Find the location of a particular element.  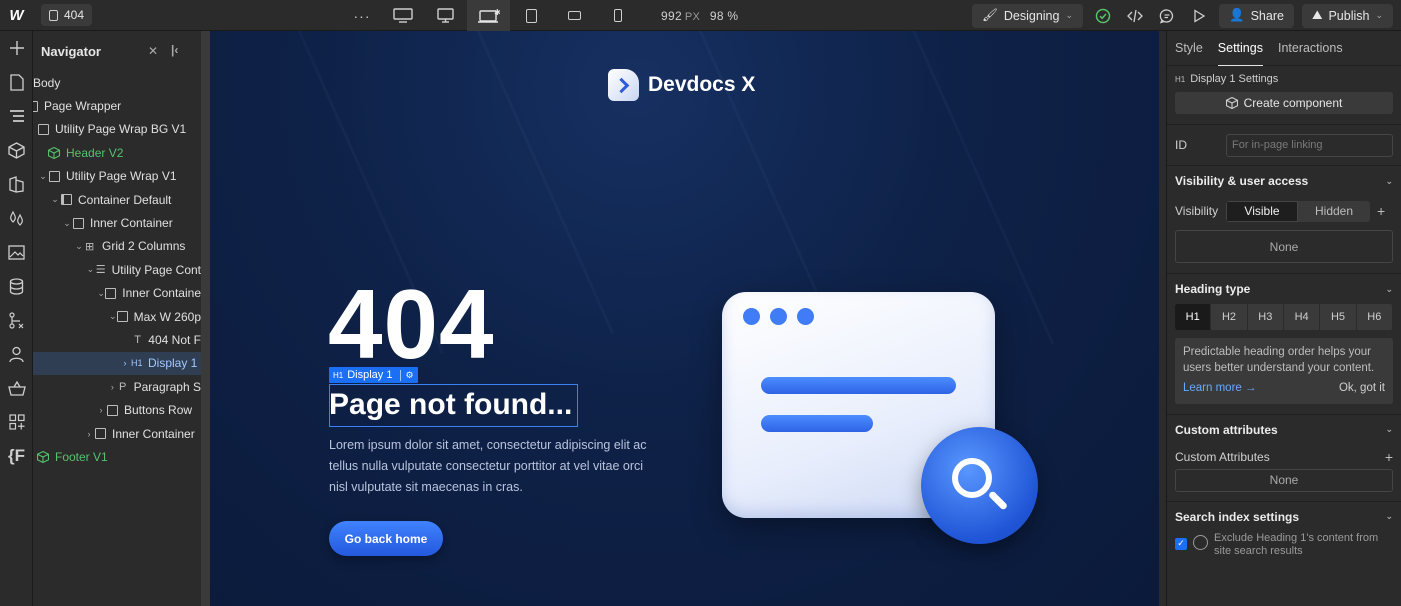

apps-icon is located at coordinates (16, 422).